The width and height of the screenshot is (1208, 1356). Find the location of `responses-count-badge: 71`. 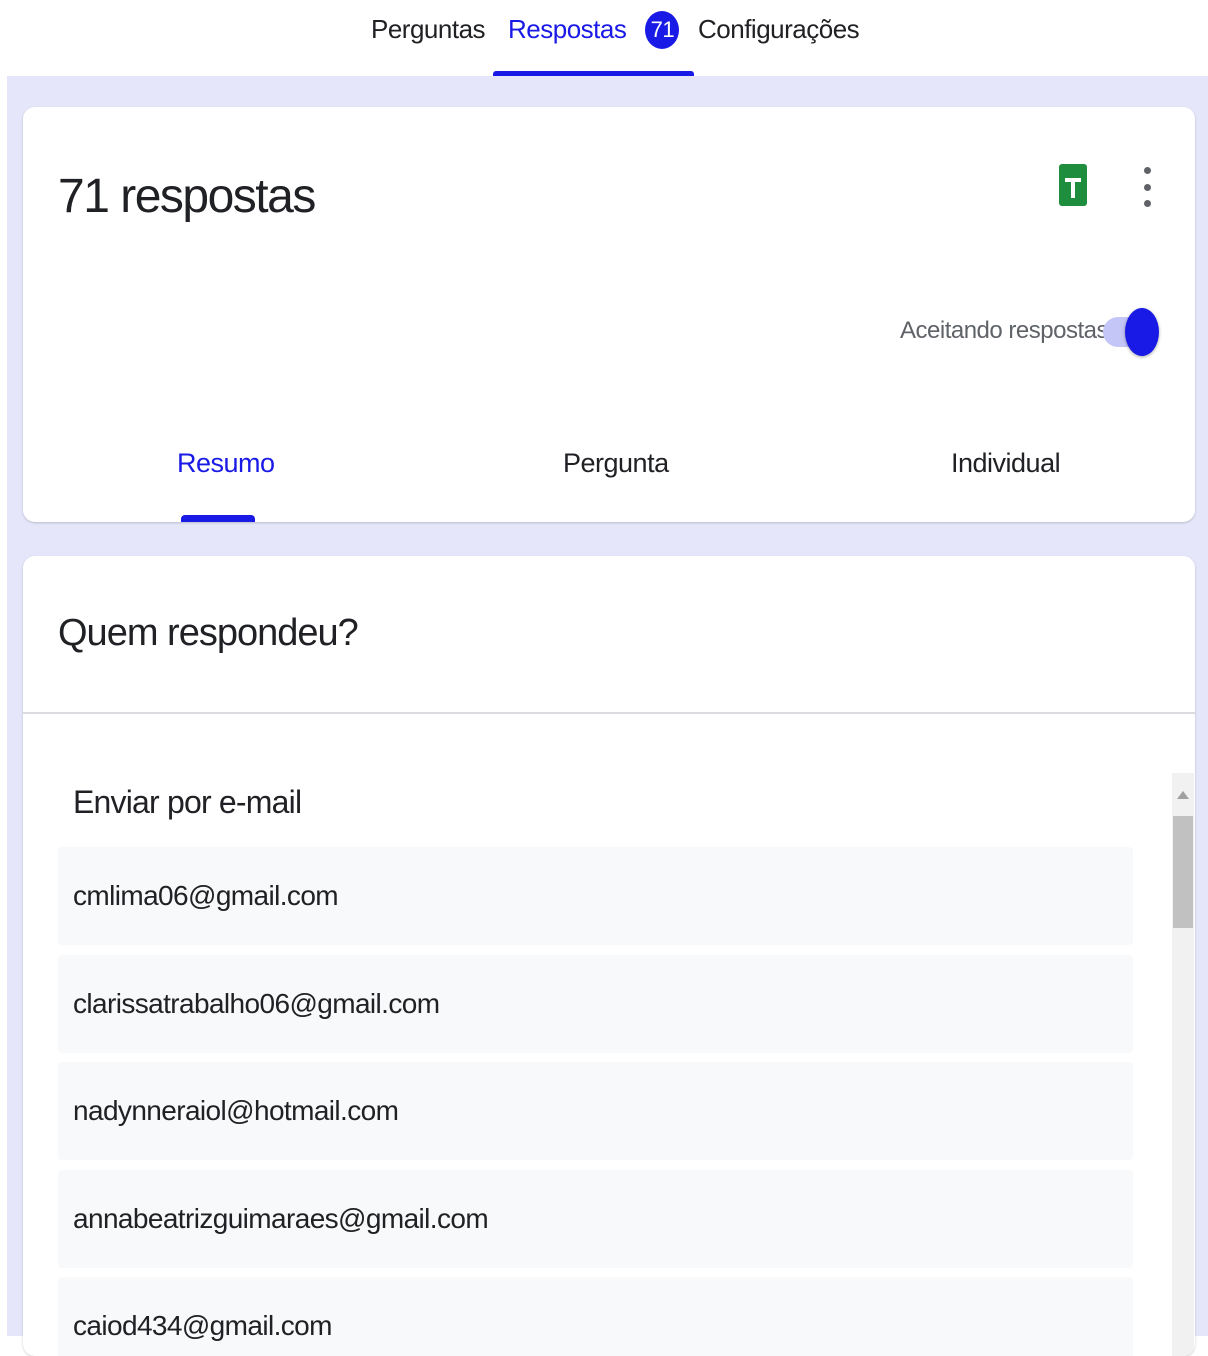

responses-count-badge: 71 is located at coordinates (662, 30).